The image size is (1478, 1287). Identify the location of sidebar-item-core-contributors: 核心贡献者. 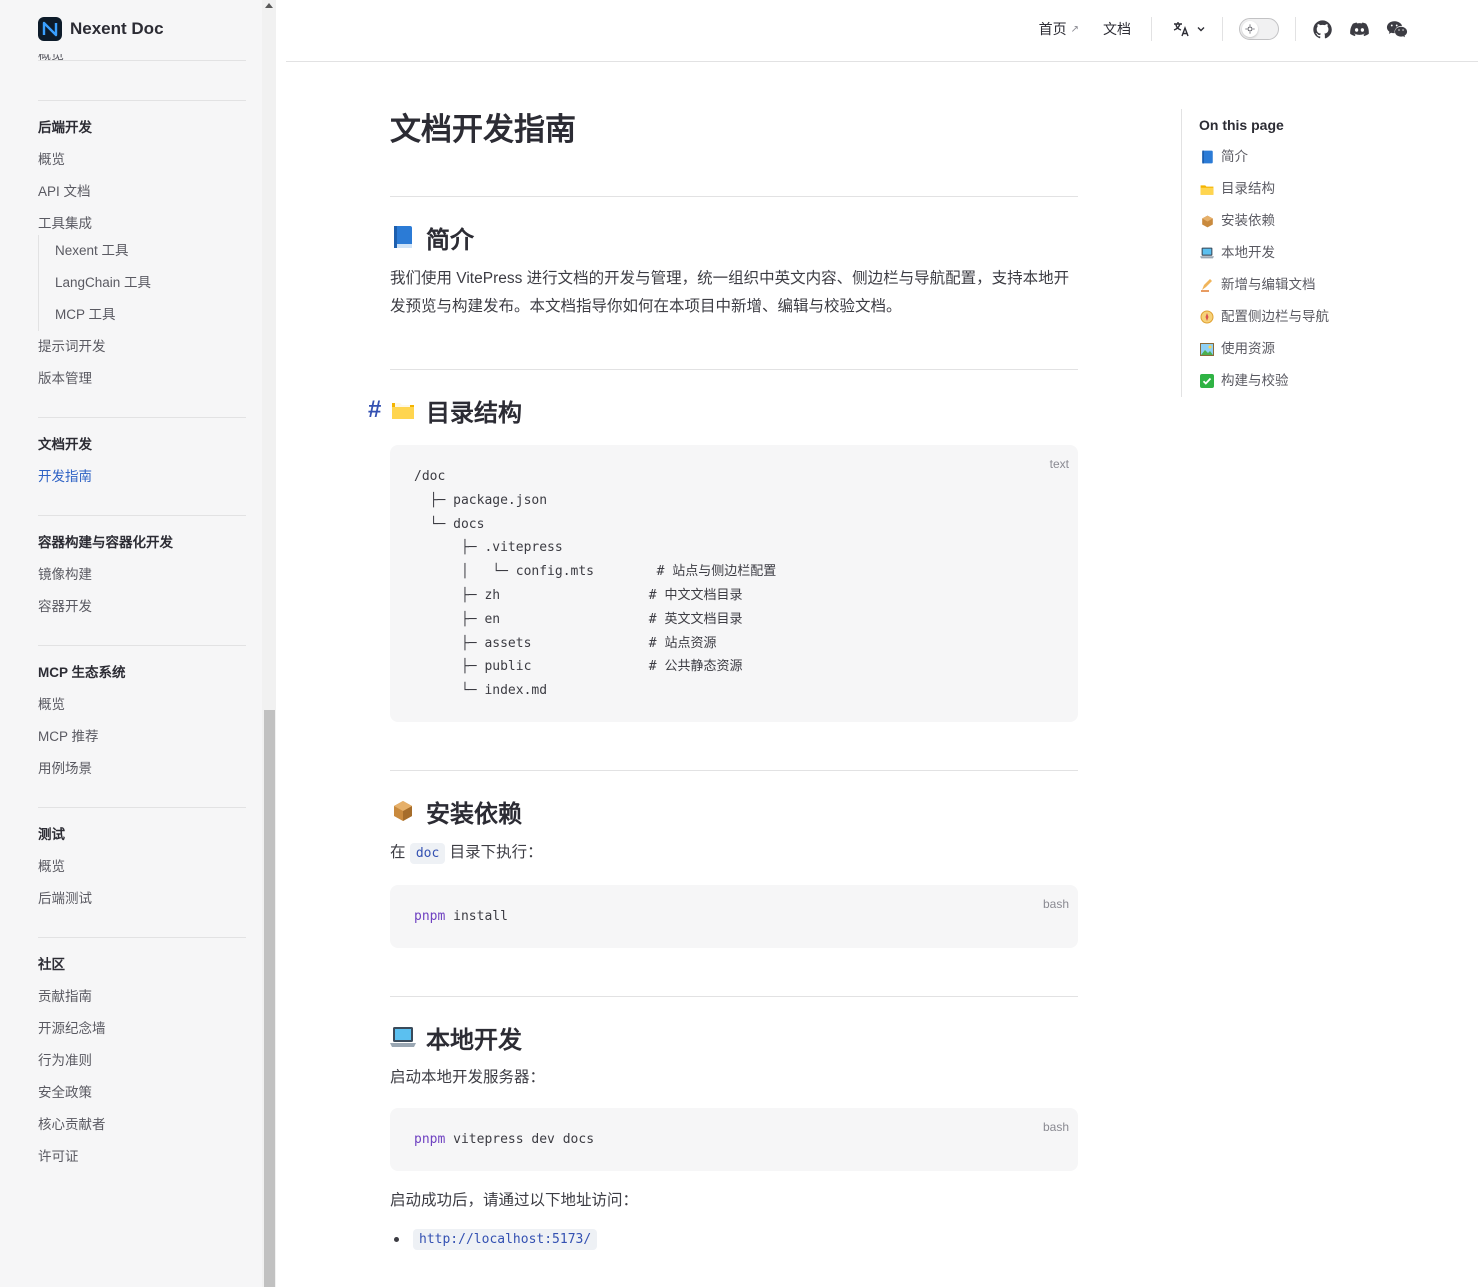
(142, 1125).